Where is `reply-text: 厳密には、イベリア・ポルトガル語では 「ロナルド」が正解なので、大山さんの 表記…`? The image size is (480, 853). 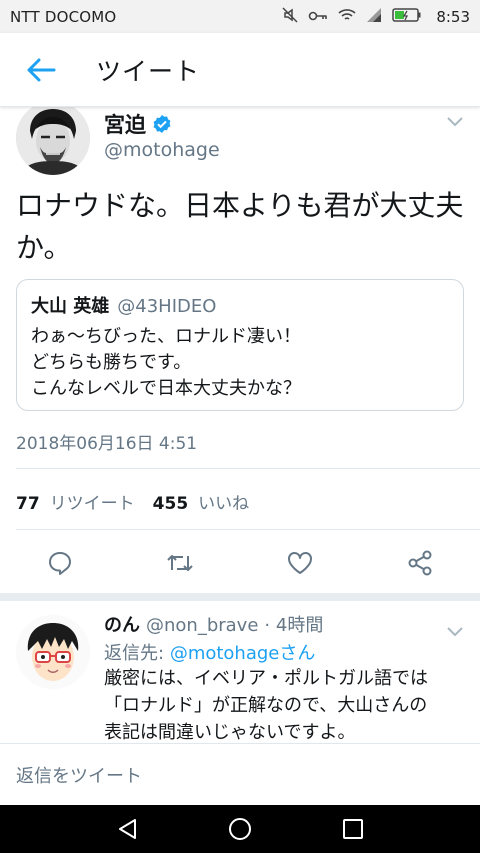
reply-text: 厳密には、イベリア・ポルトガル語では 「ロナルド」が正解なので、大山さんの 表記… is located at coordinates (266, 705).